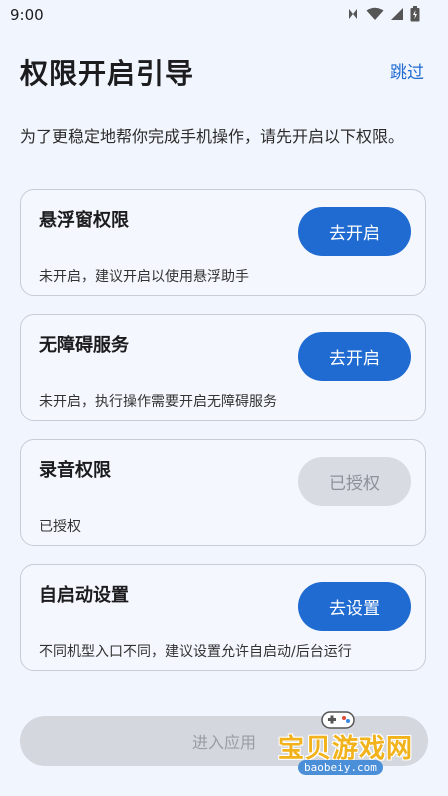 The width and height of the screenshot is (448, 796). What do you see at coordinates (84, 595) in the screenshot?
I see `card-title: 自启动设置` at bounding box center [84, 595].